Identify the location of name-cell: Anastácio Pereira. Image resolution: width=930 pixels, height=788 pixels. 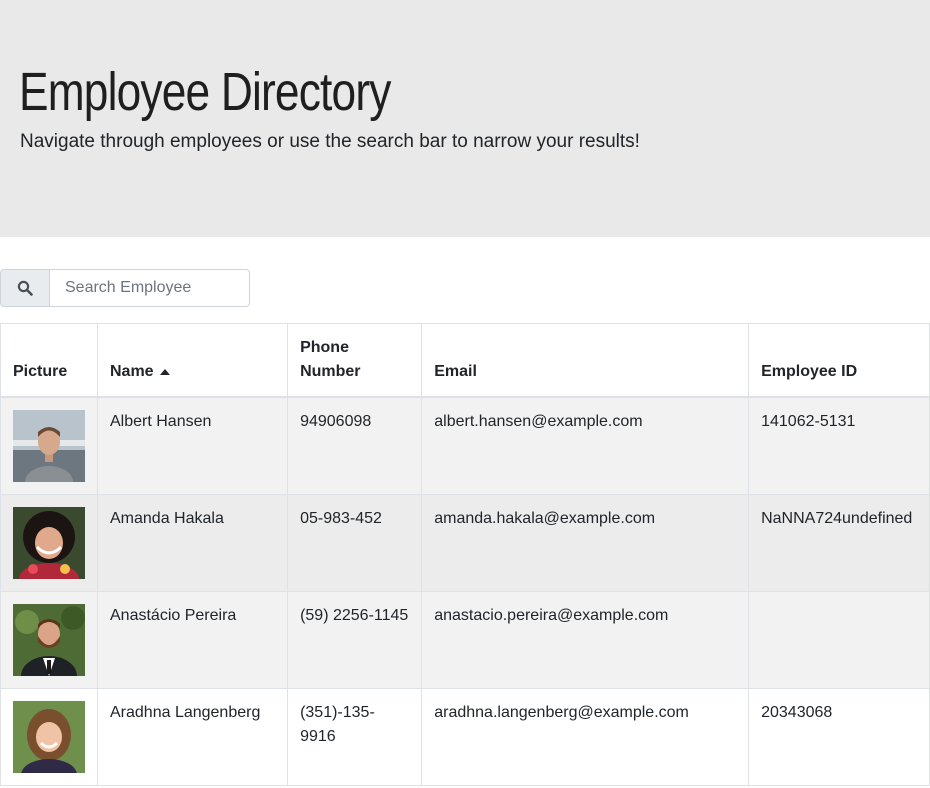
(192, 640).